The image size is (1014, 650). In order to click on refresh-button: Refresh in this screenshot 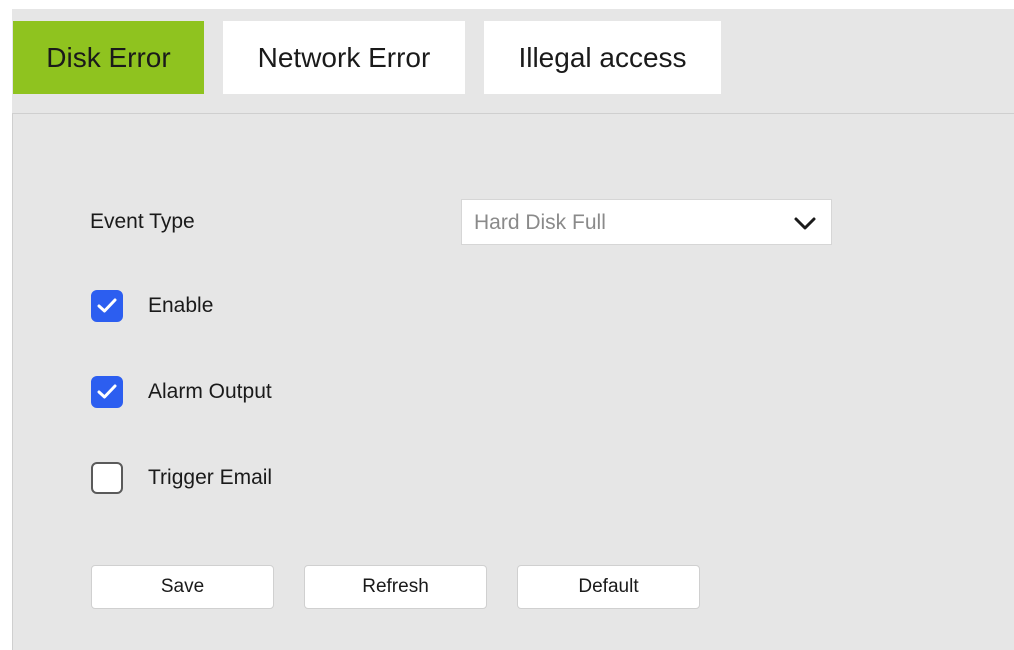, I will do `click(395, 587)`.